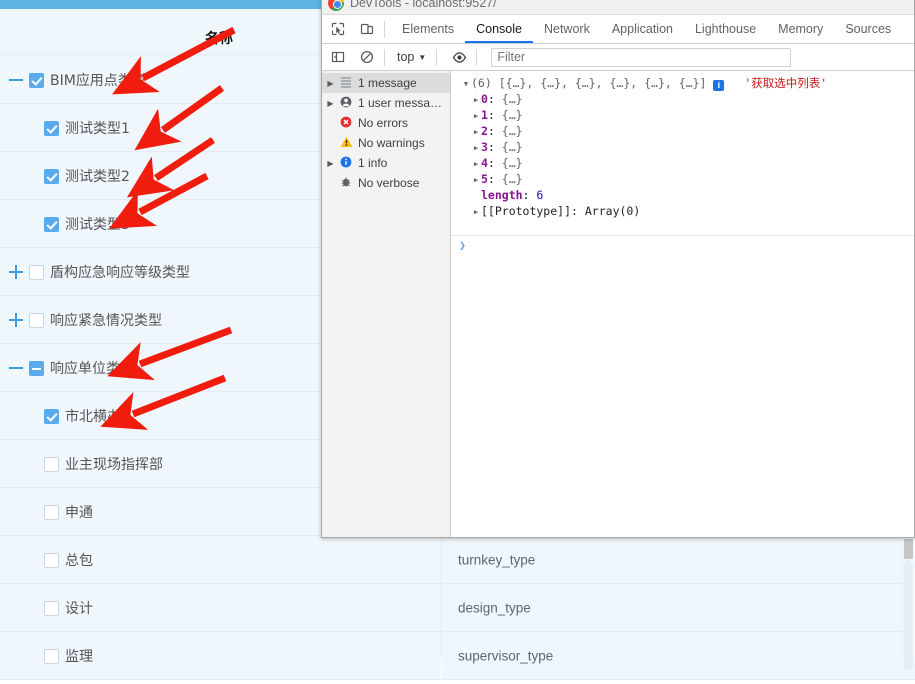 The height and width of the screenshot is (684, 915). What do you see at coordinates (386, 183) in the screenshot?
I see `console-sidebar-item: No verbose` at bounding box center [386, 183].